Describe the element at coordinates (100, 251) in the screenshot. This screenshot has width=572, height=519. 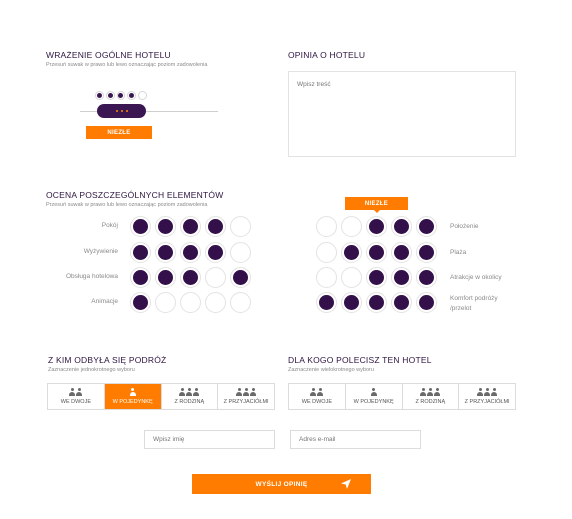
I see `rating-label: Wyżywienie` at that location.